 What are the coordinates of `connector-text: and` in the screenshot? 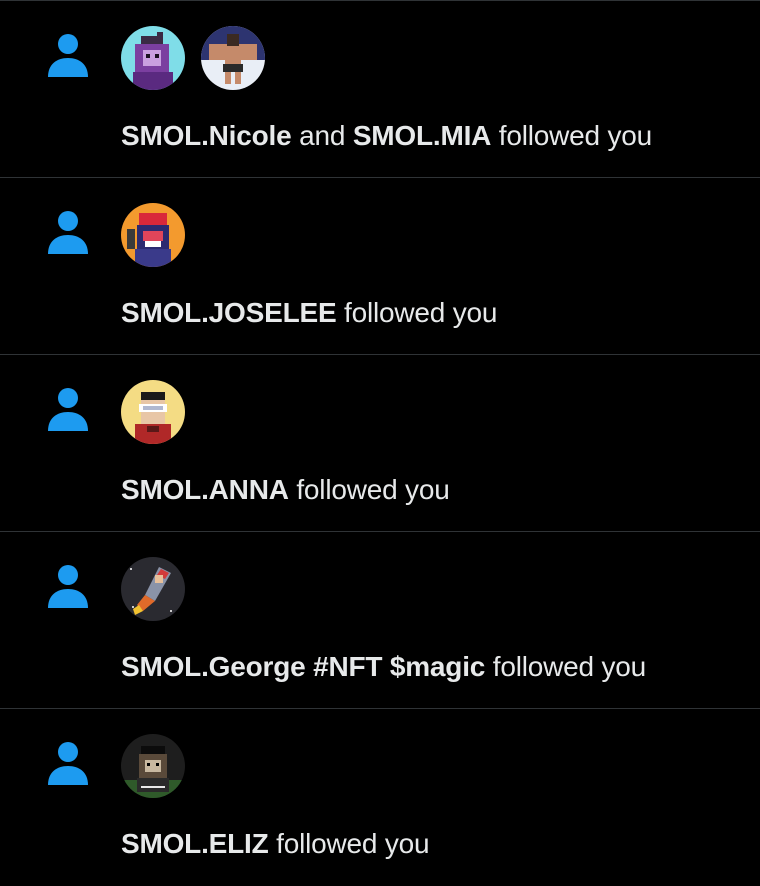 It's located at (322, 135).